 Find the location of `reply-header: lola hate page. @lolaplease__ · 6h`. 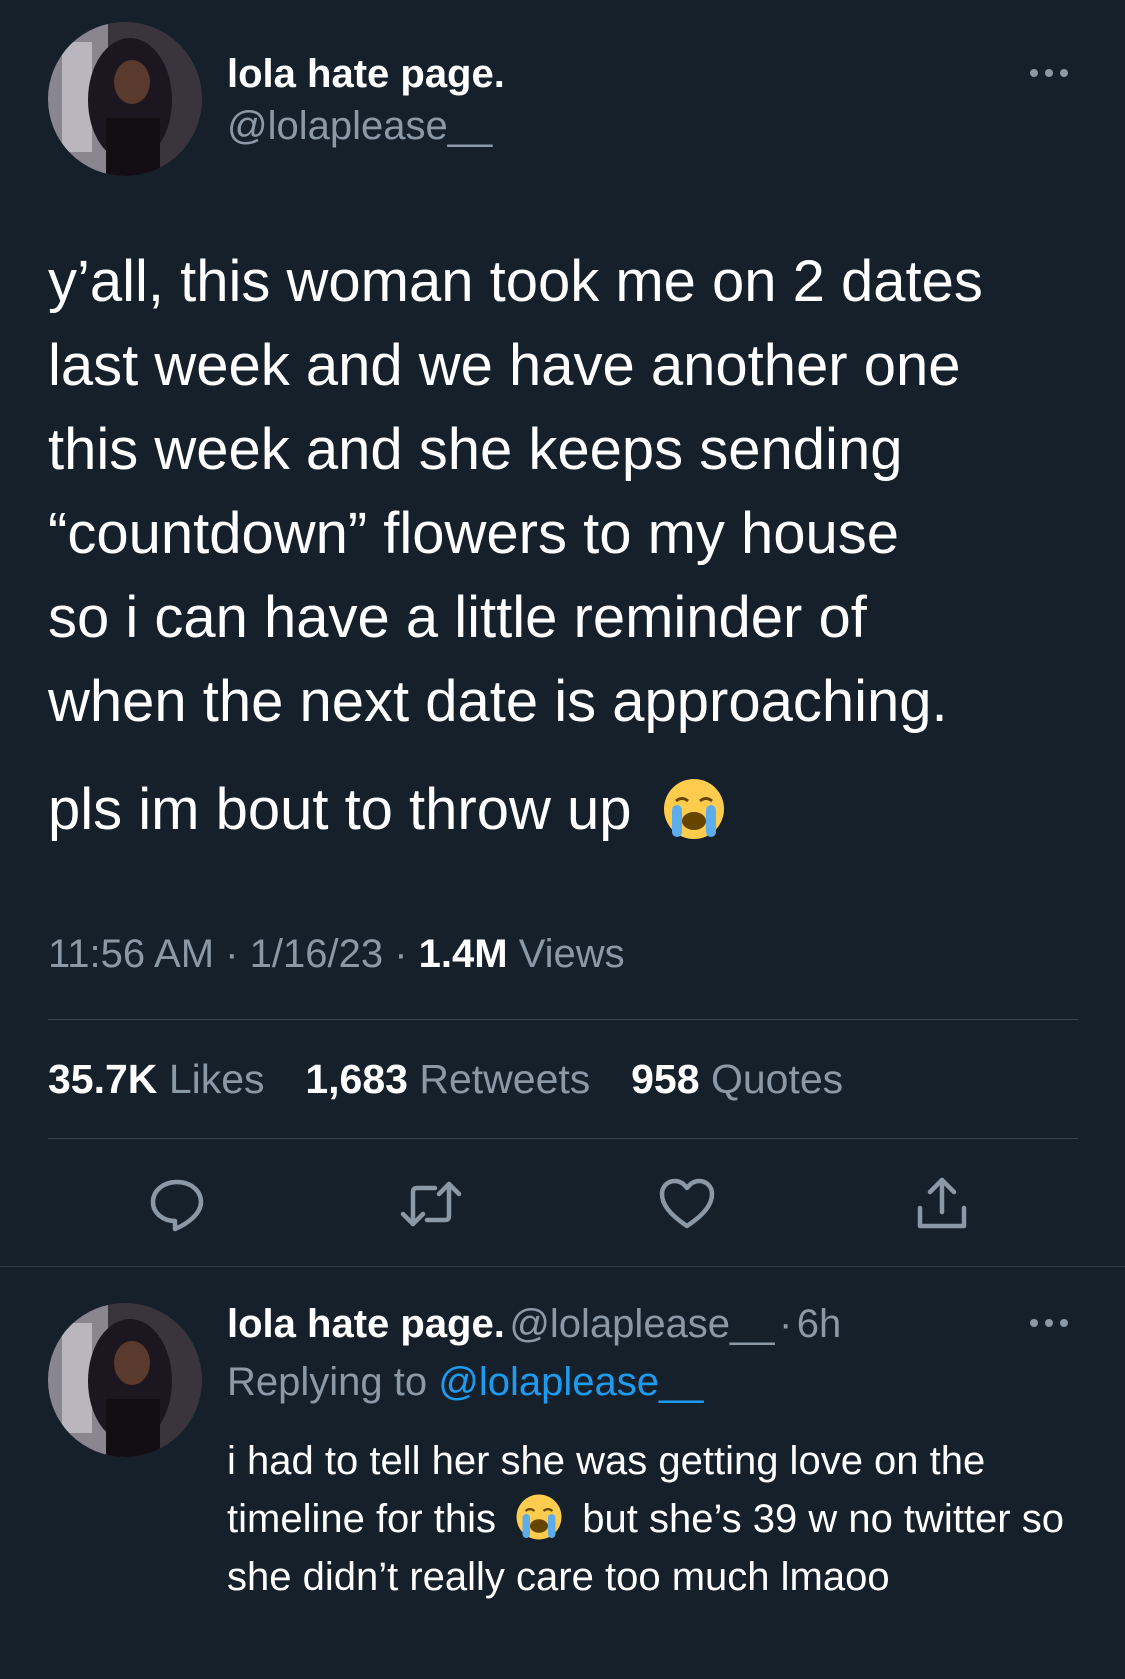

reply-header: lola hate page. @lolaplease__ · 6h is located at coordinates (534, 1324).